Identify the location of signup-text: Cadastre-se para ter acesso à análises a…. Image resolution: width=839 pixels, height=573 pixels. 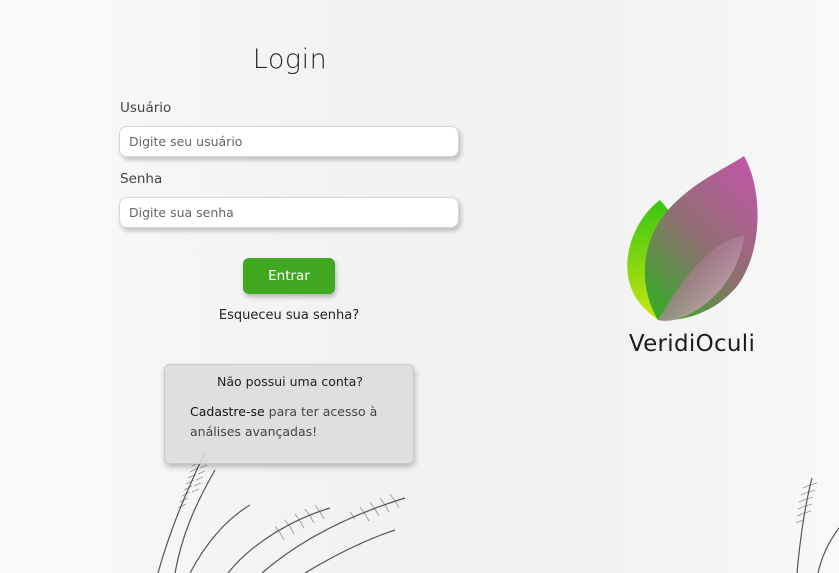
(297, 422).